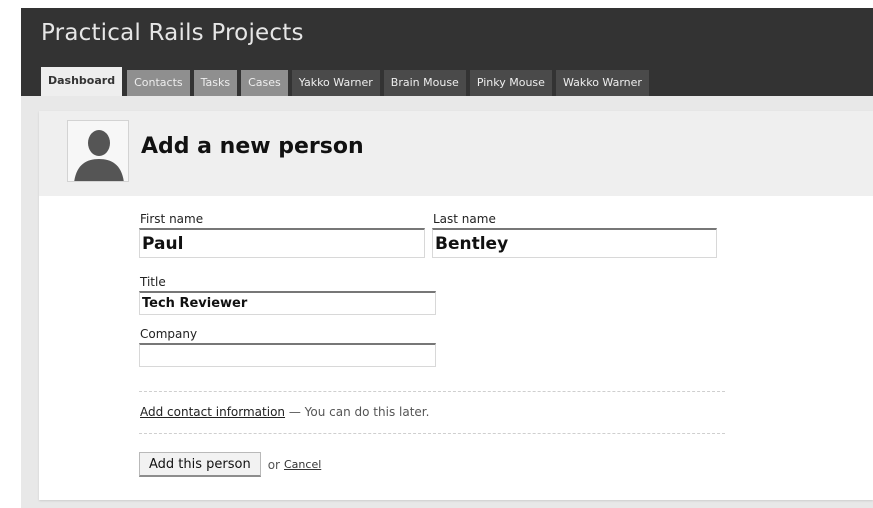 This screenshot has height=508, width=873. I want to click on person-silhouette-icon, so click(98, 151).